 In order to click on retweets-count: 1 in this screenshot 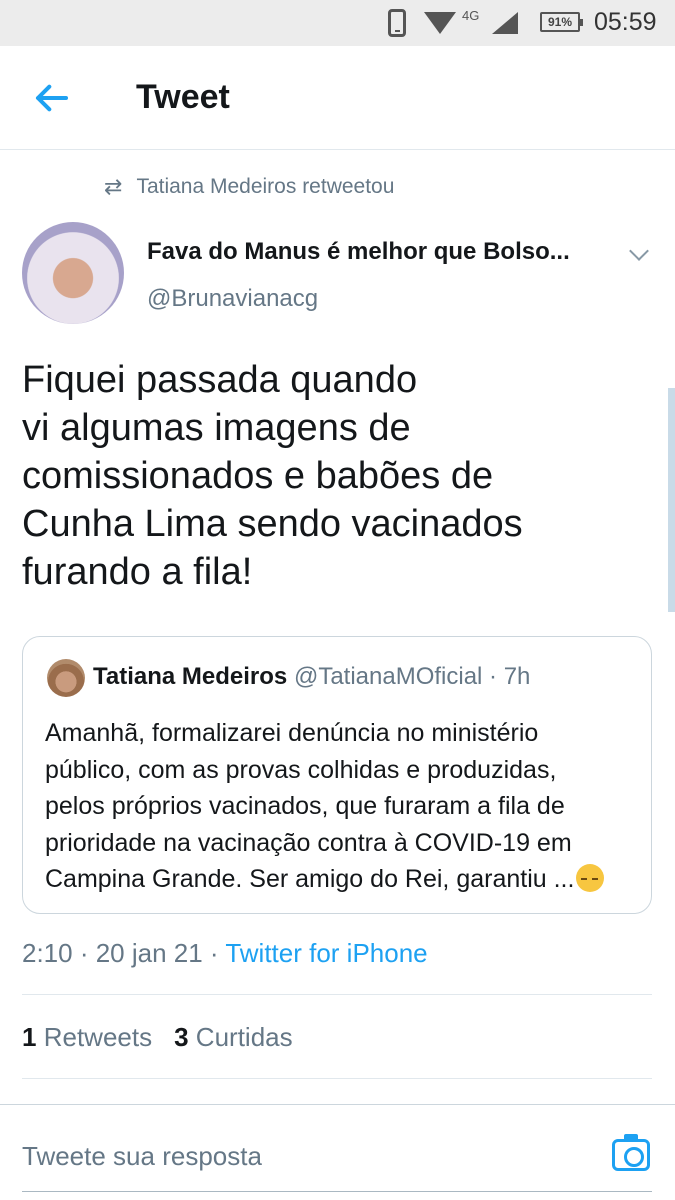, I will do `click(29, 1037)`.